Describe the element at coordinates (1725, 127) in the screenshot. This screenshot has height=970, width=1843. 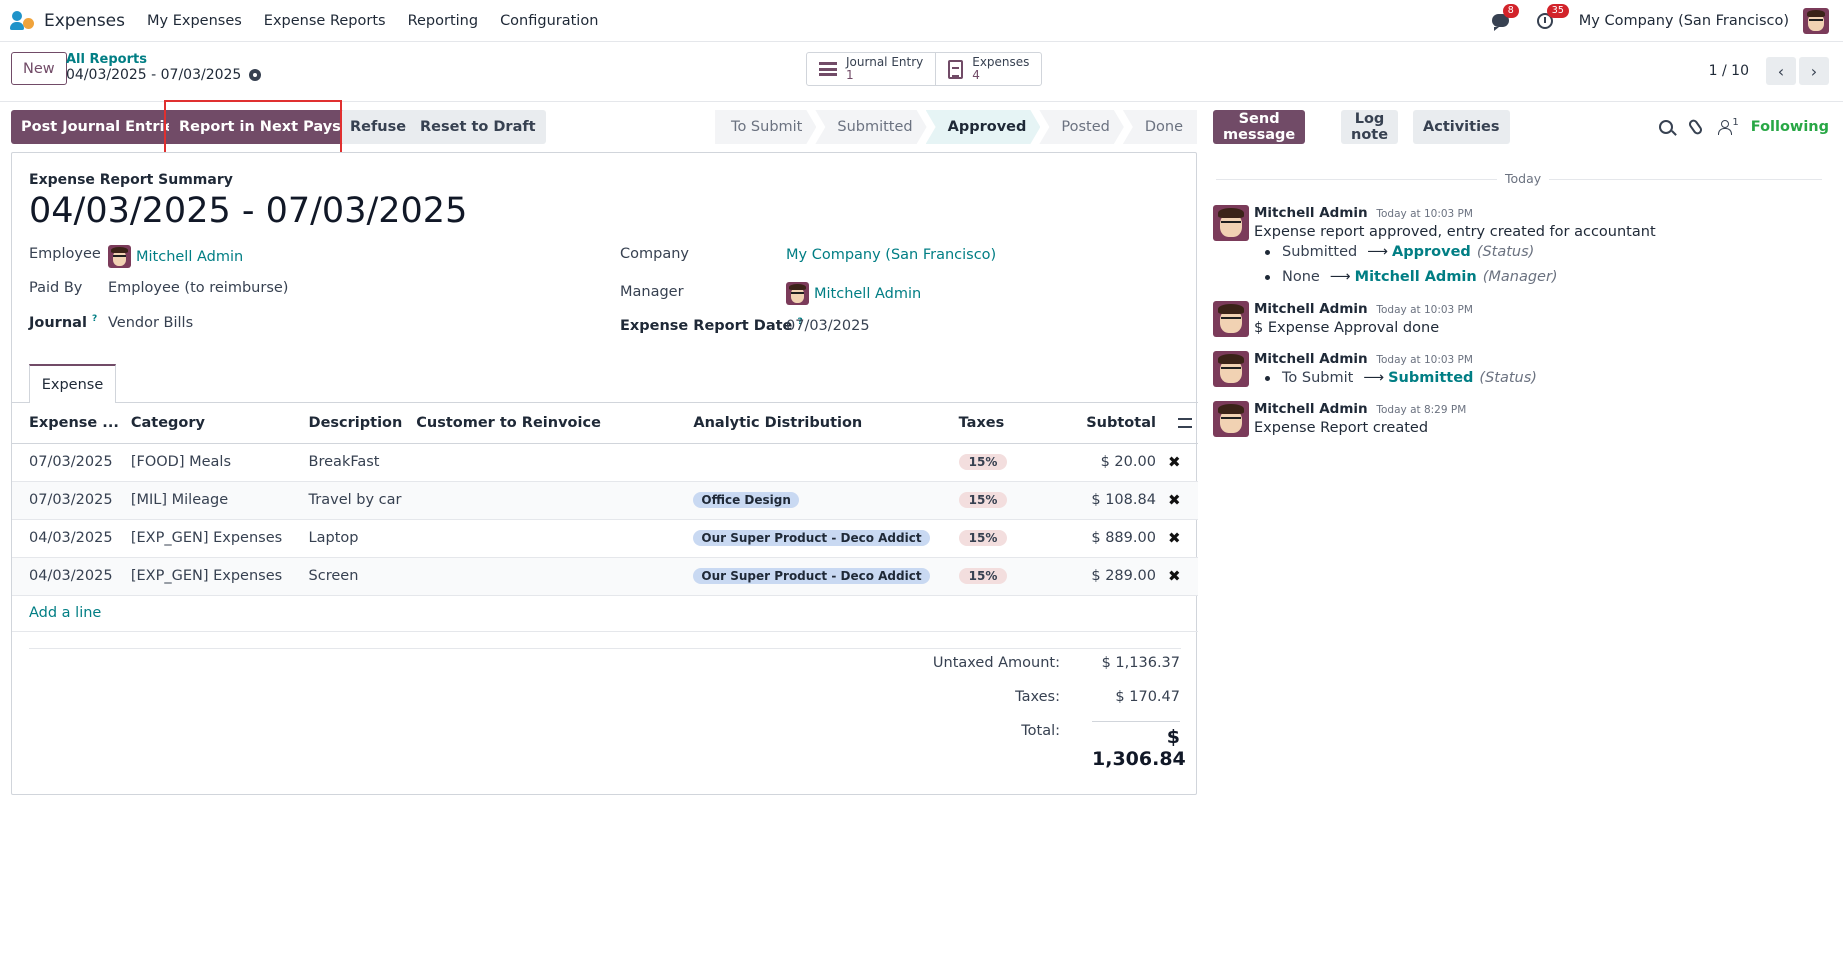
I see `followers-icon` at that location.